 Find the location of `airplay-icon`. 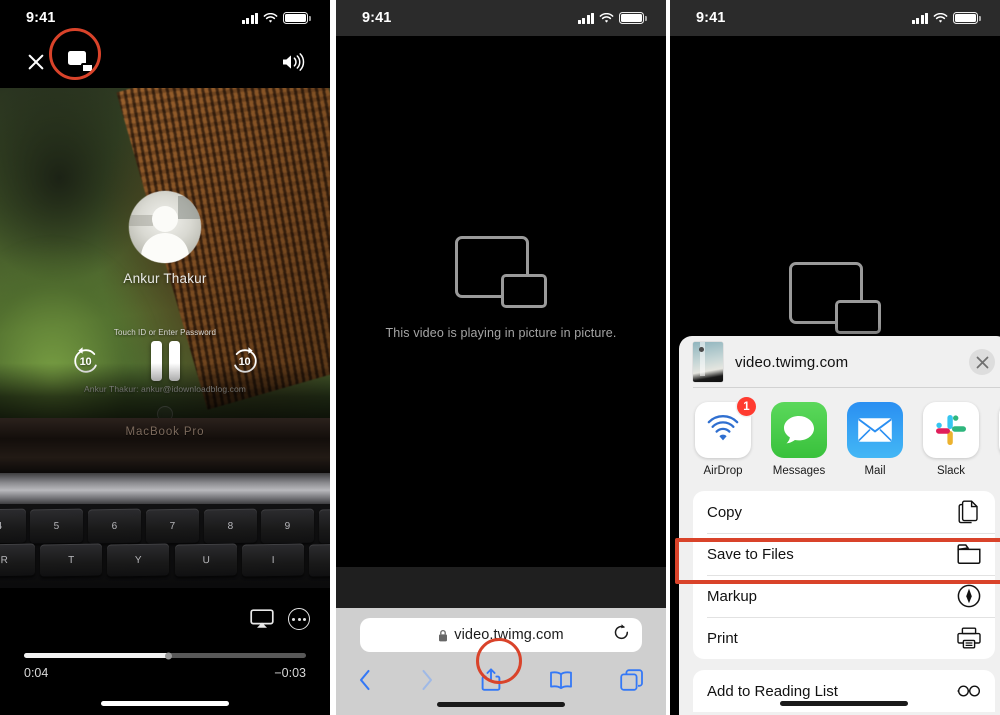

airplay-icon is located at coordinates (262, 619).